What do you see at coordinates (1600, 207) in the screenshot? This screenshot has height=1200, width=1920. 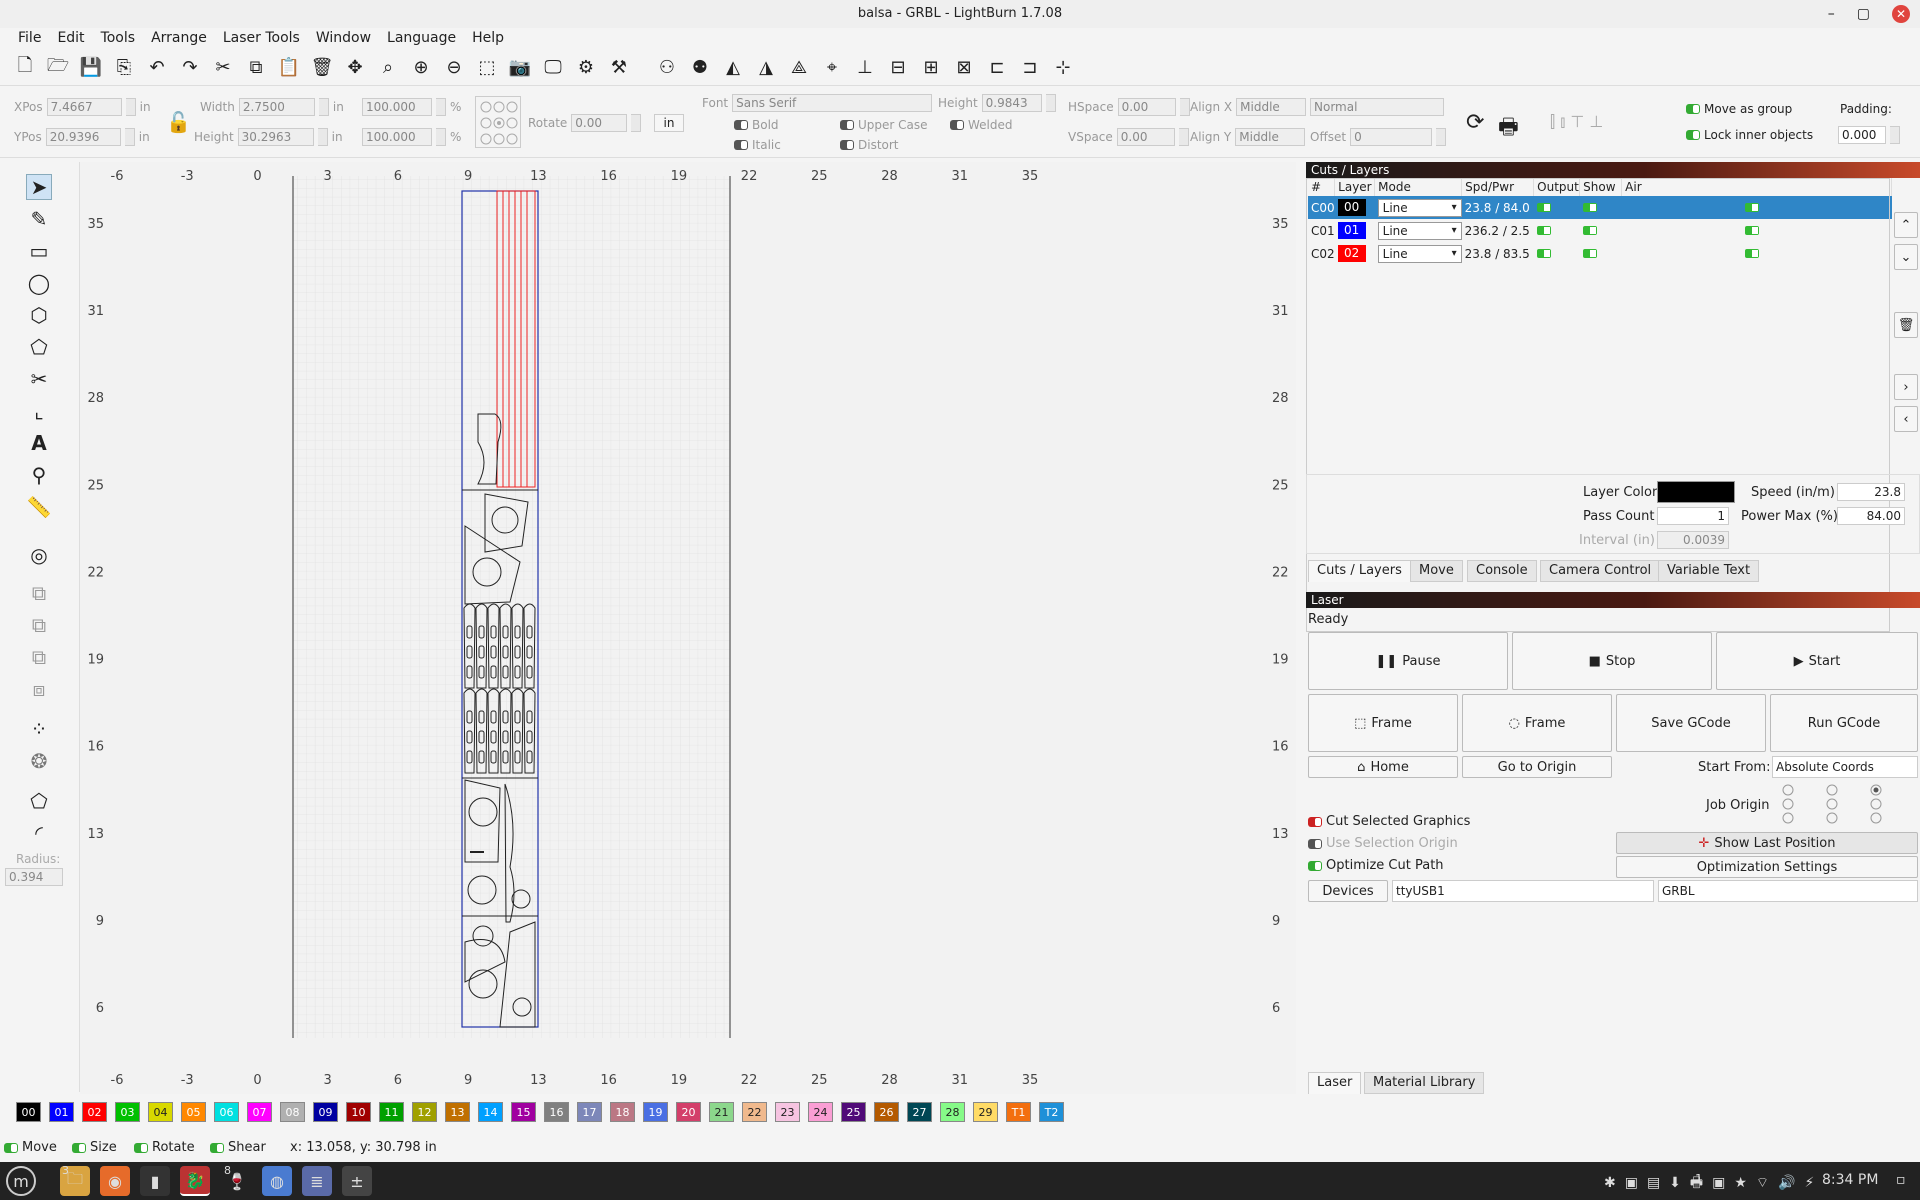 I see `layer-row: C00 00 Line 23.8 / 84.0` at bounding box center [1600, 207].